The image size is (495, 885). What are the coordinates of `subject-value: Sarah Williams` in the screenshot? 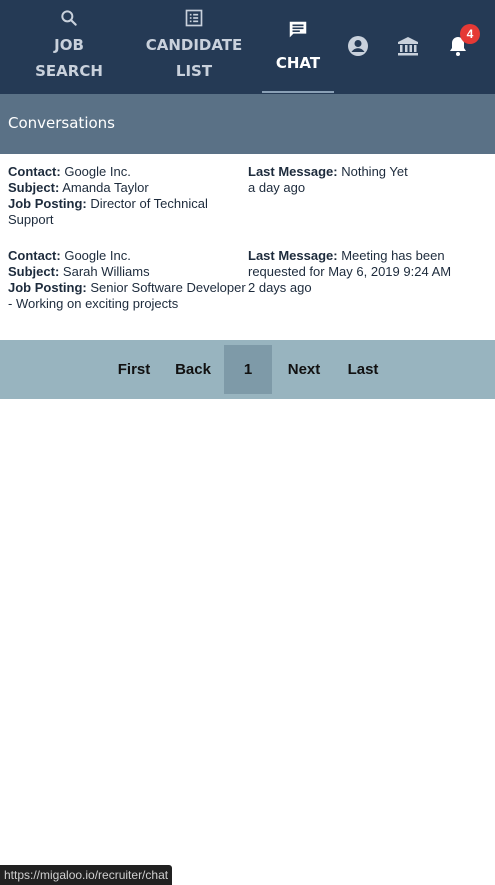 It's located at (106, 271).